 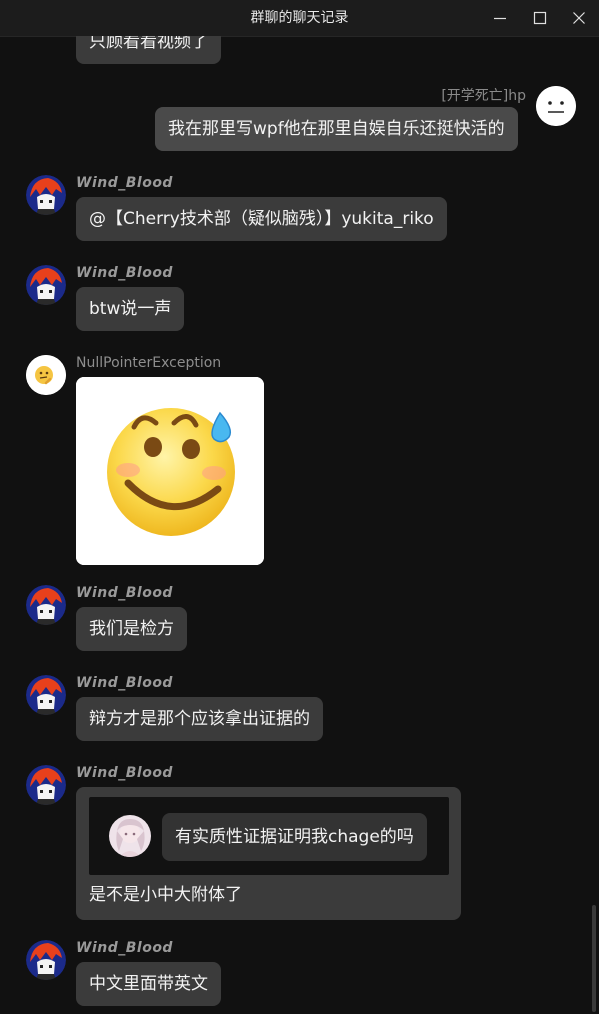 What do you see at coordinates (594, 958) in the screenshot?
I see `scrollbar-thumb` at bounding box center [594, 958].